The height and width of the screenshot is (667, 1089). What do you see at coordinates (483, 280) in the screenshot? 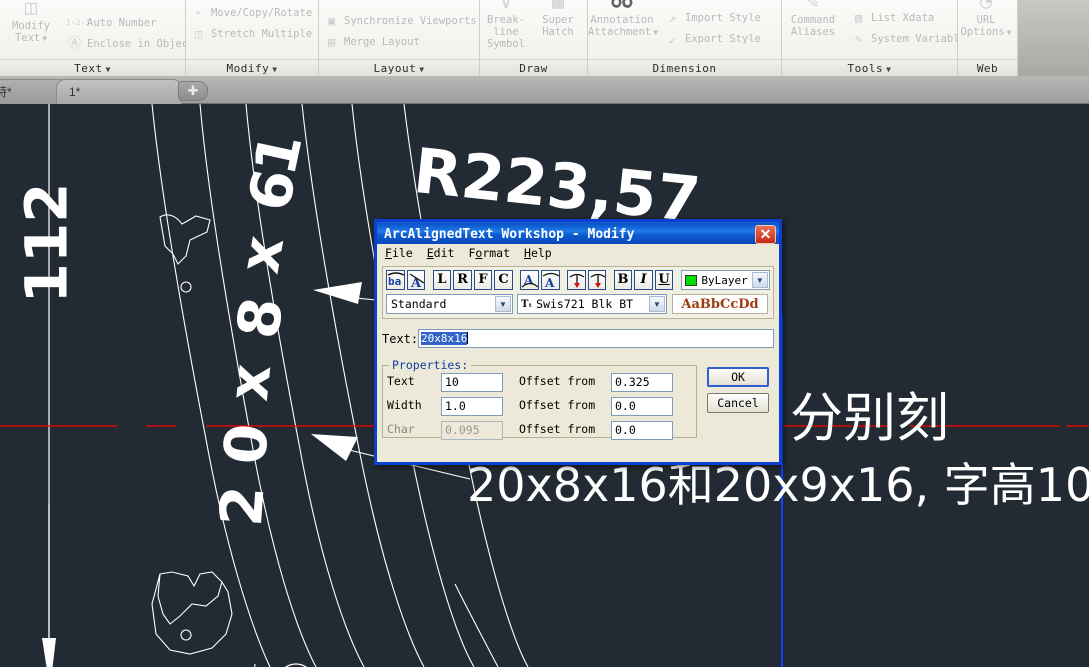
I see `align-fit-button: F` at bounding box center [483, 280].